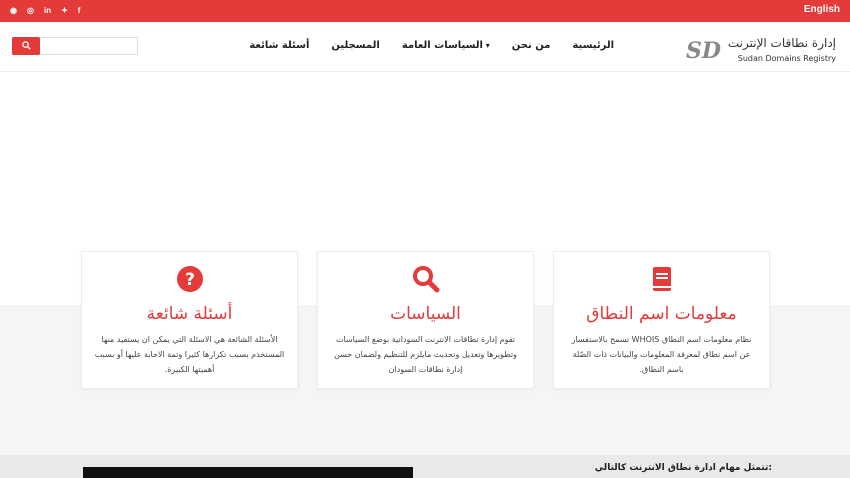 Image resolution: width=850 pixels, height=478 pixels. What do you see at coordinates (248, 472) in the screenshot?
I see `video-frame` at bounding box center [248, 472].